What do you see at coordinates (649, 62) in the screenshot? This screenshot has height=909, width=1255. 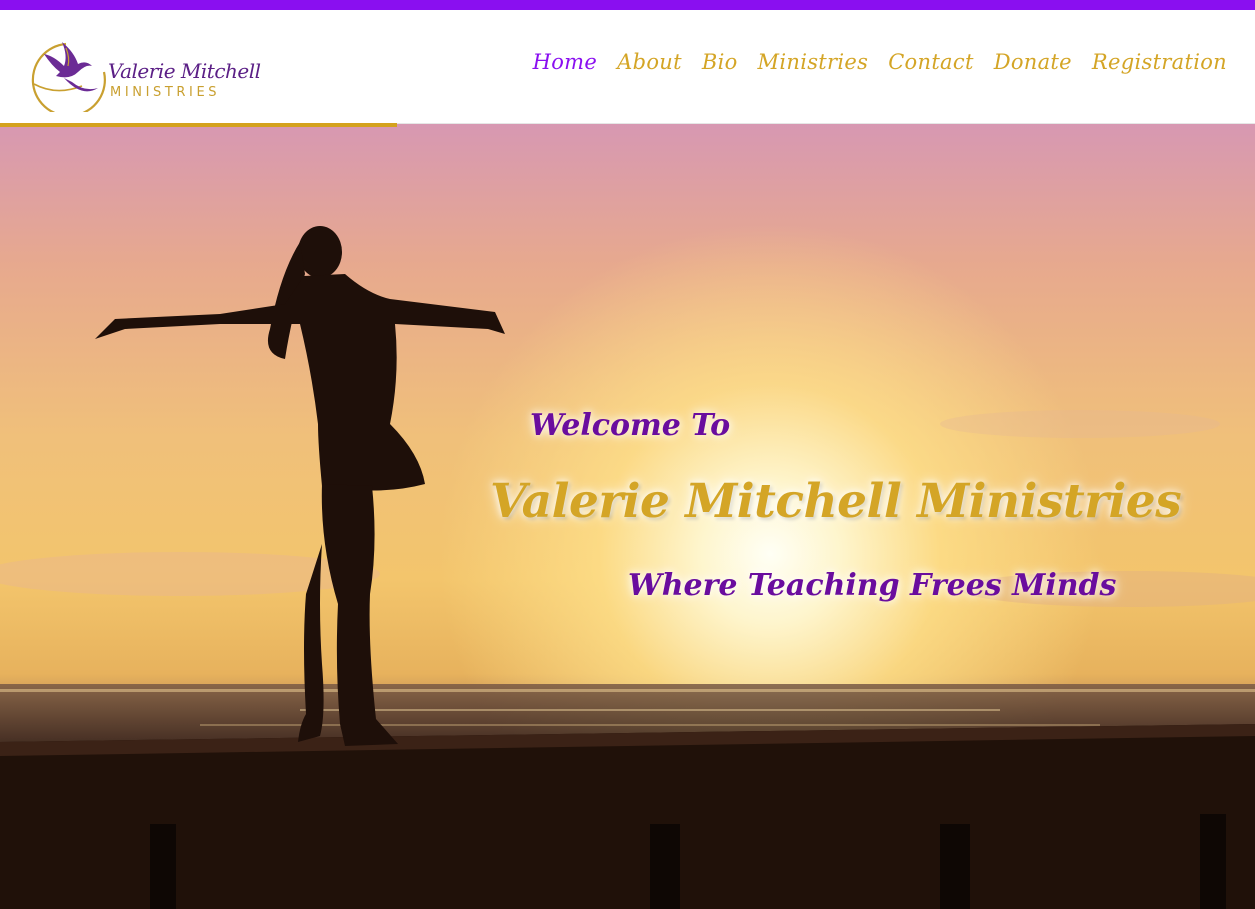 I see `nav-item-about: About` at bounding box center [649, 62].